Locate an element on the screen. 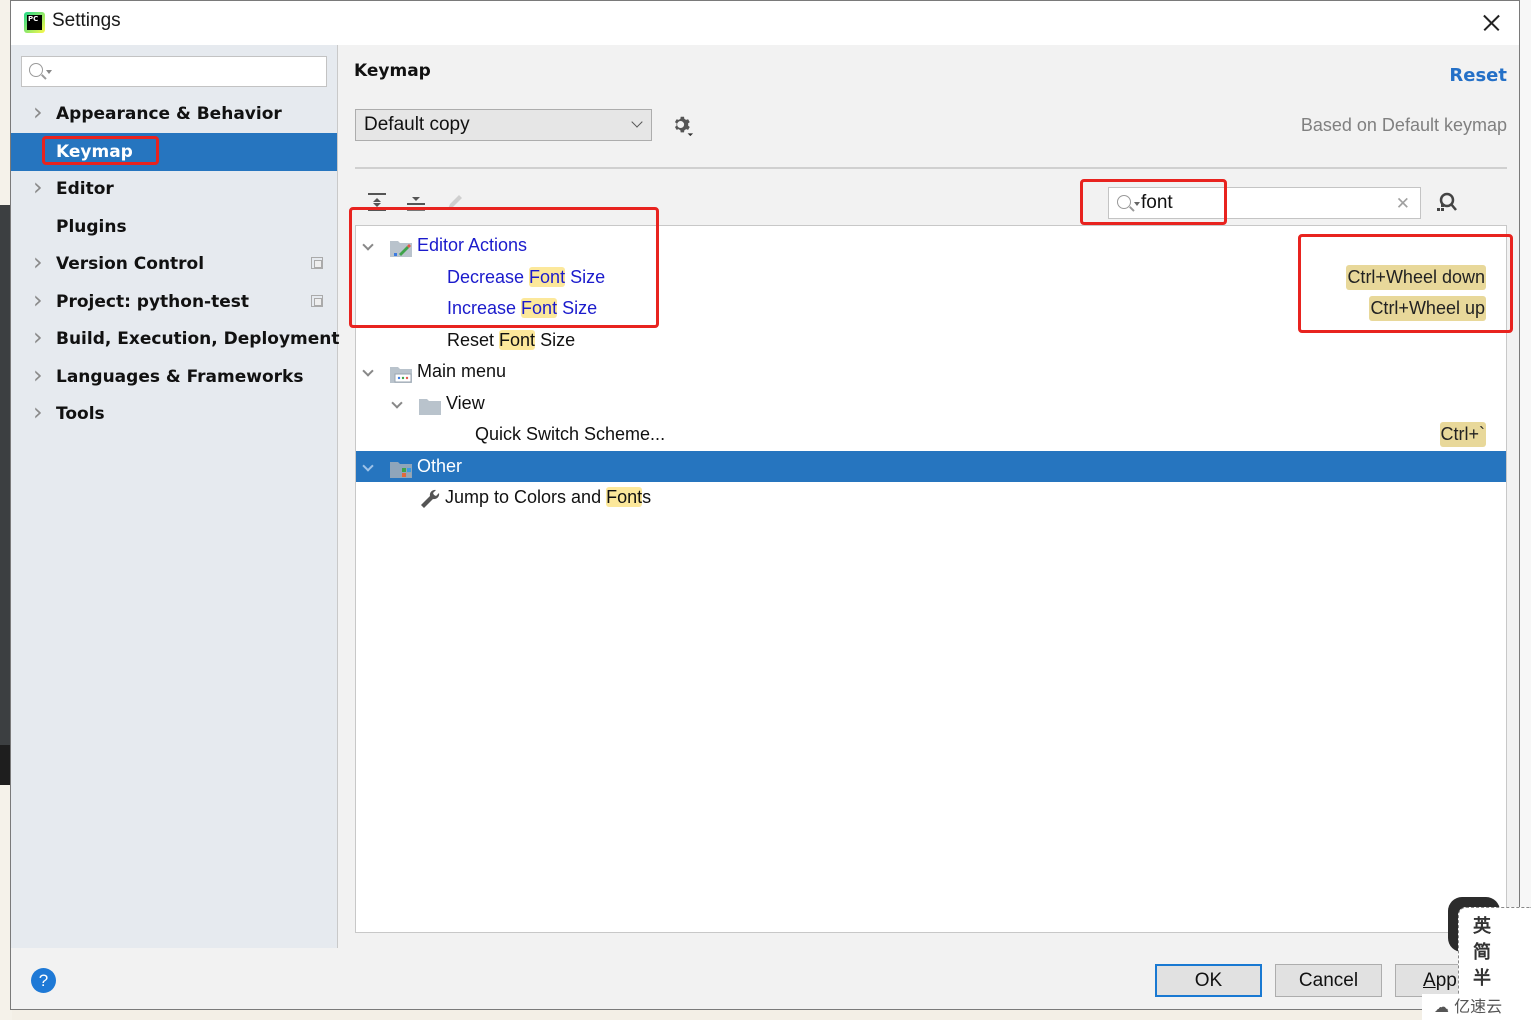  ime-panel: 英 简 半 is located at coordinates (1494, 952).